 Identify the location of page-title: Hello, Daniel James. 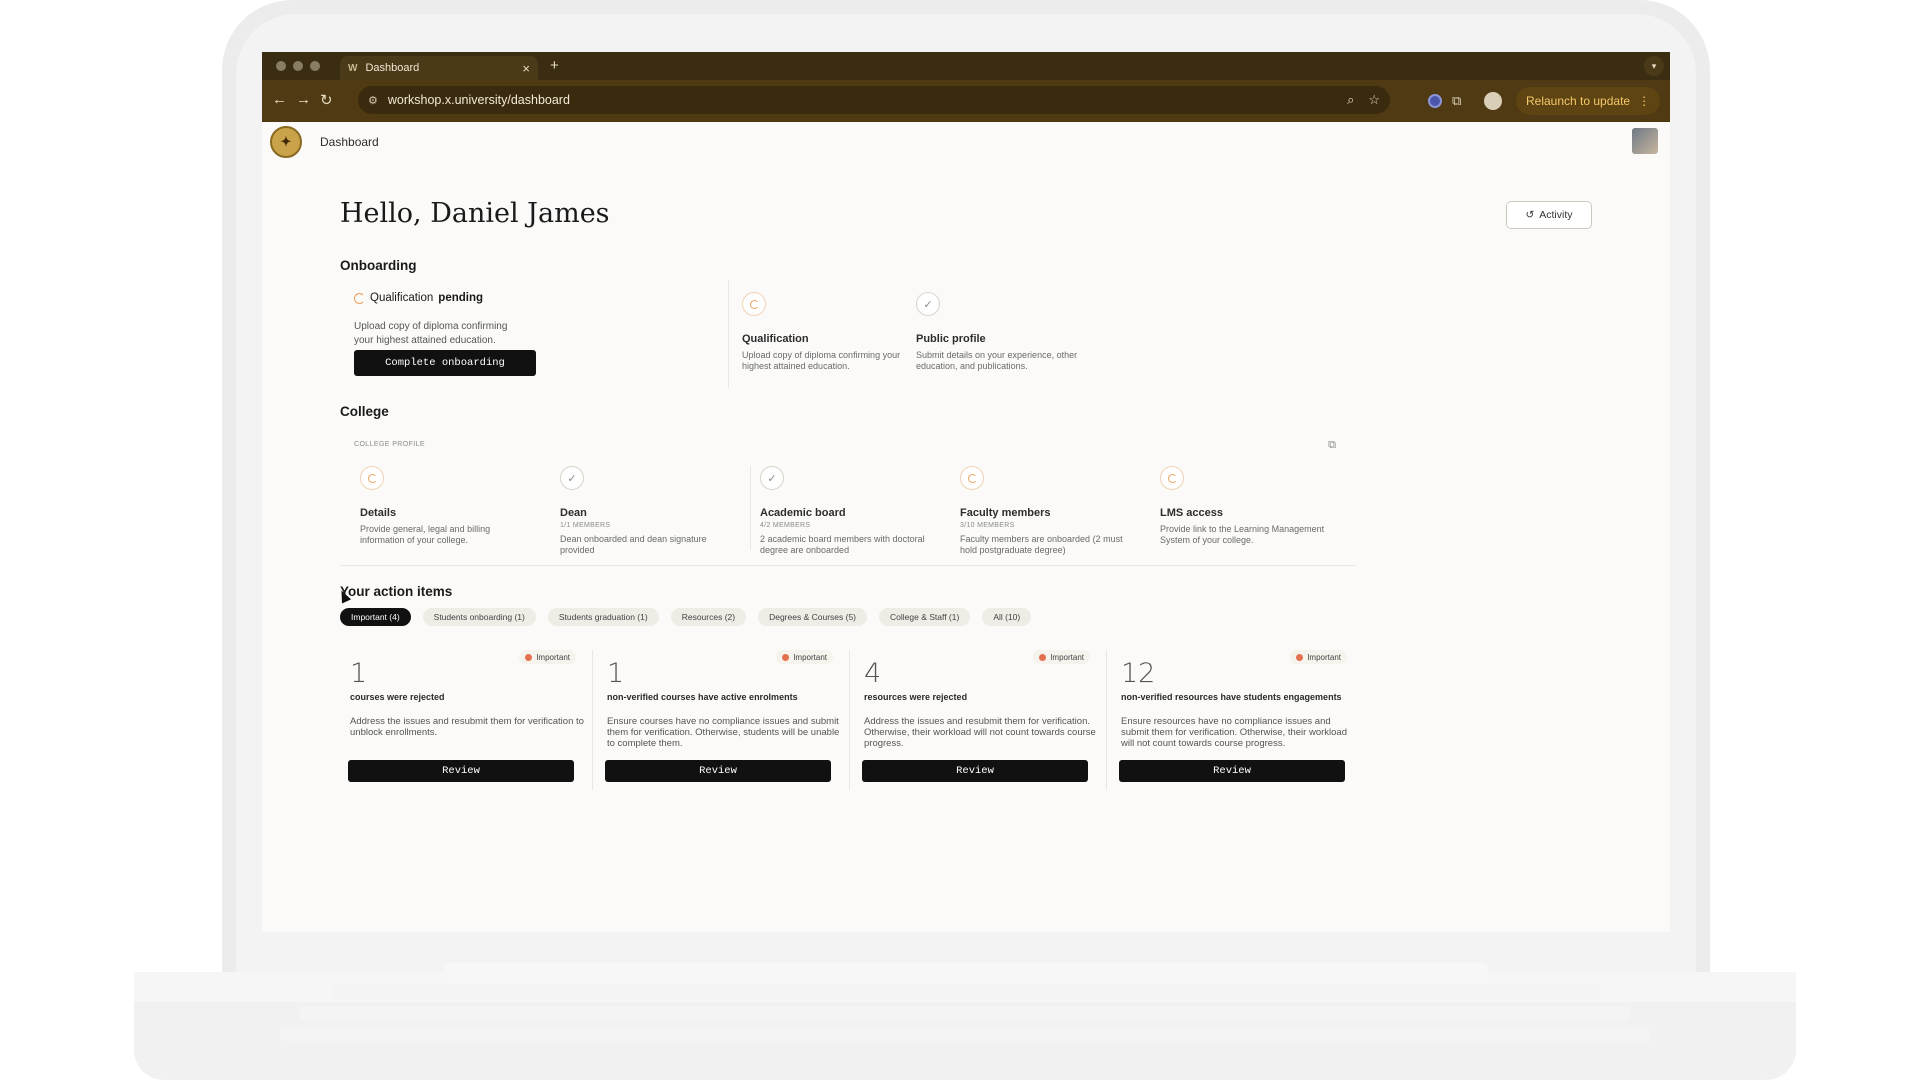
(475, 213).